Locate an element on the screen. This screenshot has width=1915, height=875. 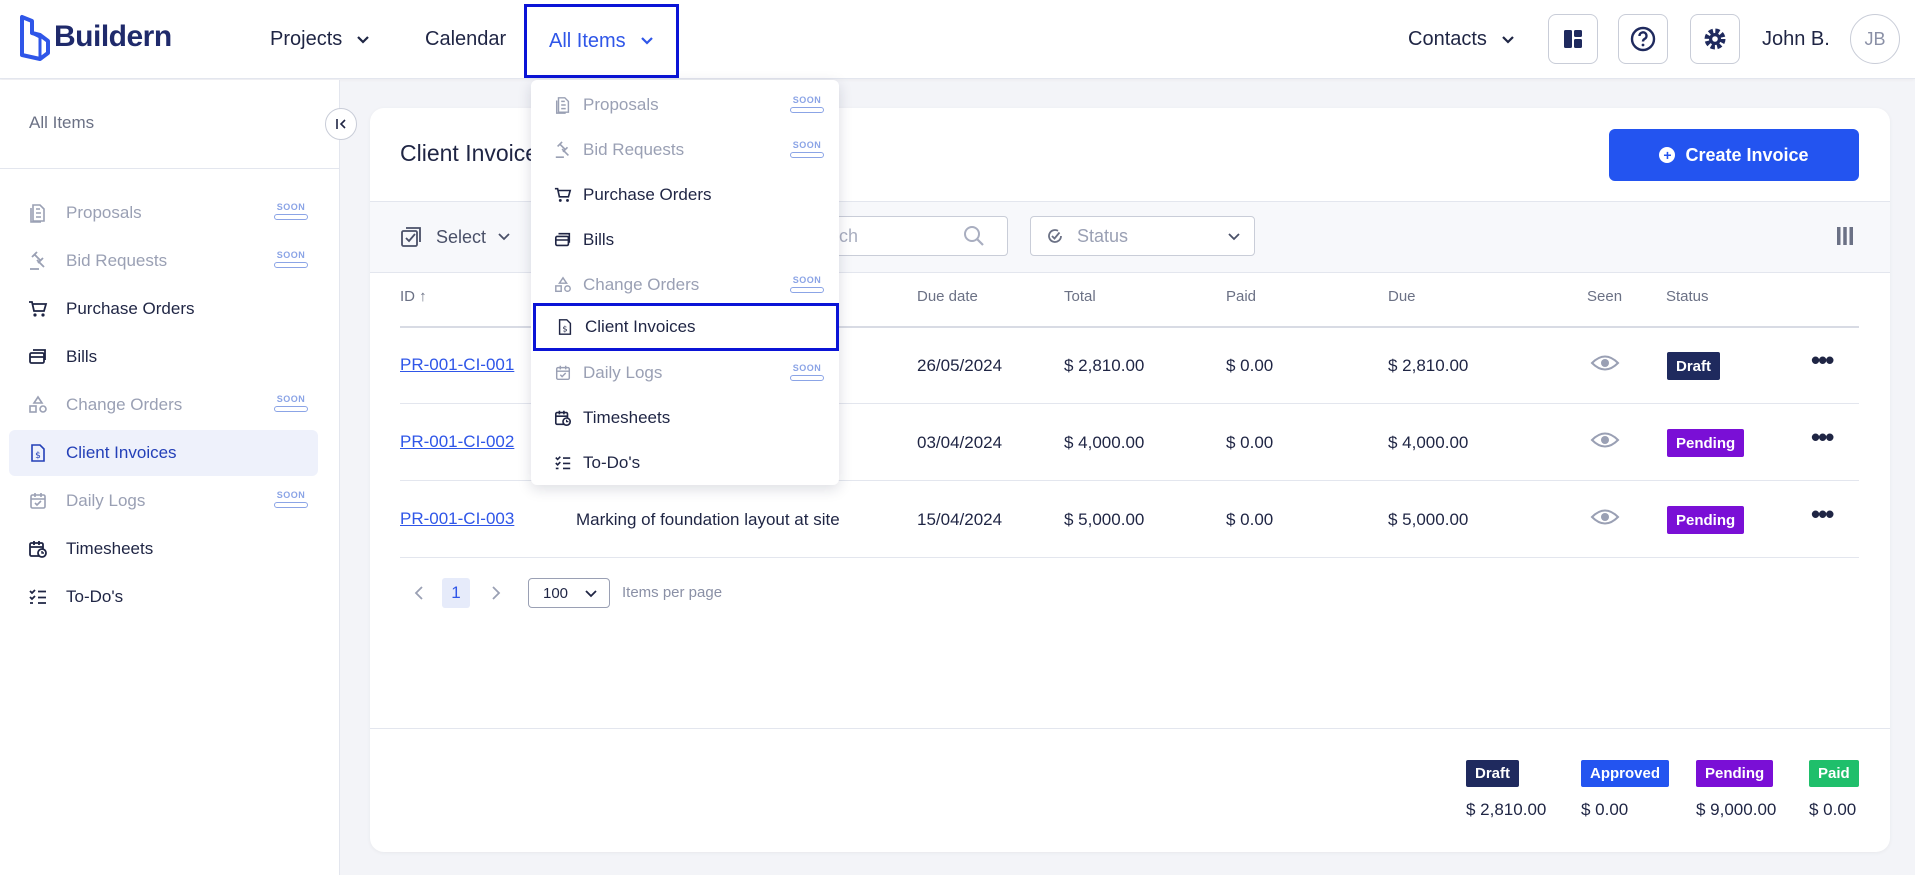
nav-contacts-label: Contacts is located at coordinates (1447, 39).